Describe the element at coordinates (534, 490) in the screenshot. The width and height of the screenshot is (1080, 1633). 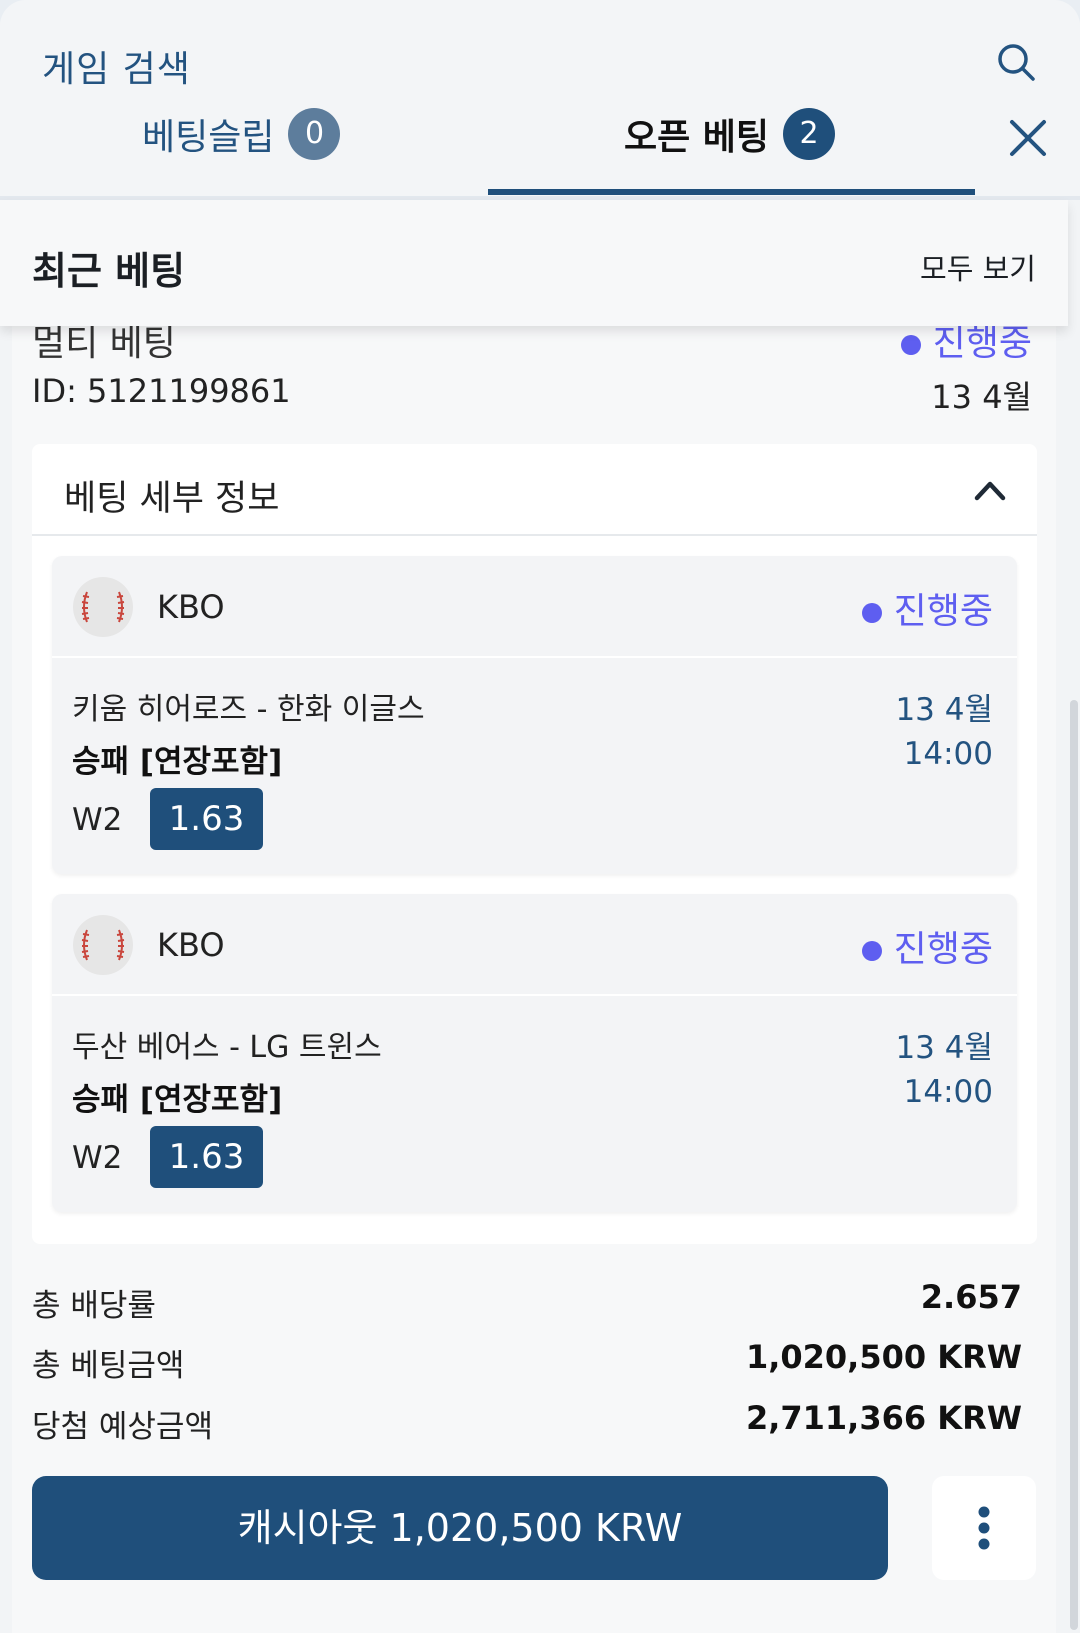
I see `bet-details-header: 베팅 세부 정보` at that location.